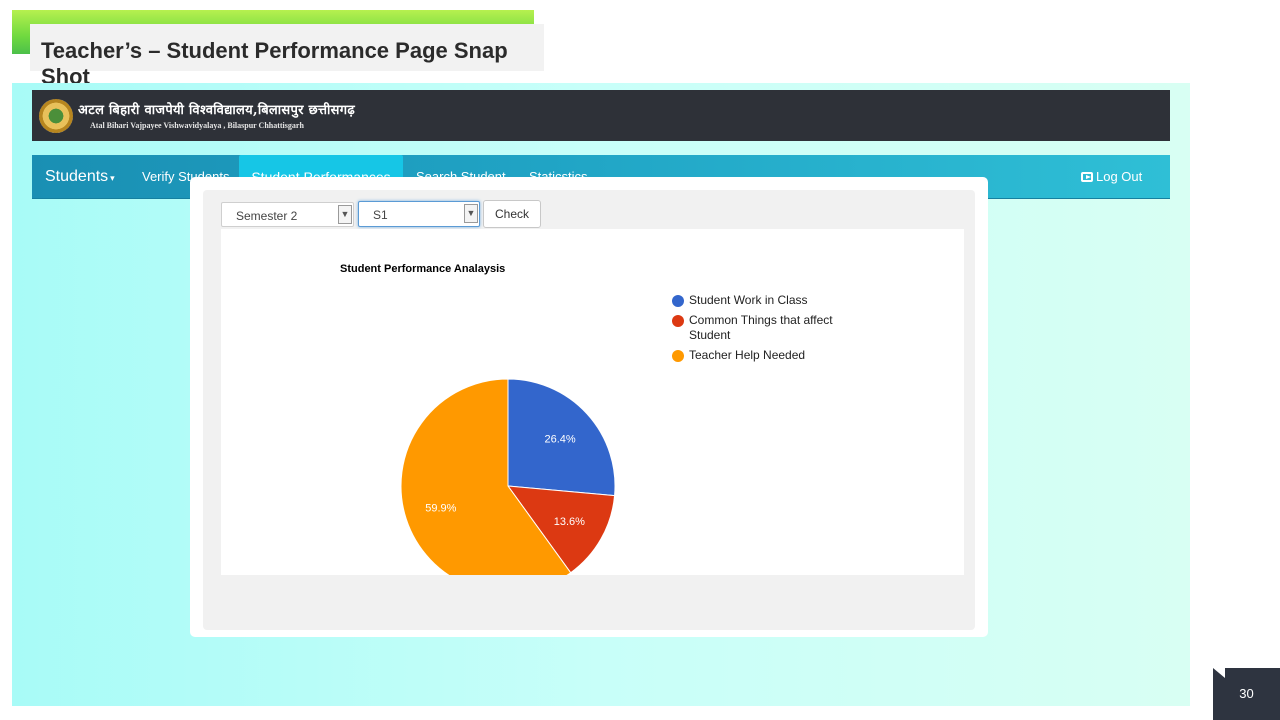 The width and height of the screenshot is (1280, 720). What do you see at coordinates (112, 178) in the screenshot?
I see `caret-down-icon: ▾` at bounding box center [112, 178].